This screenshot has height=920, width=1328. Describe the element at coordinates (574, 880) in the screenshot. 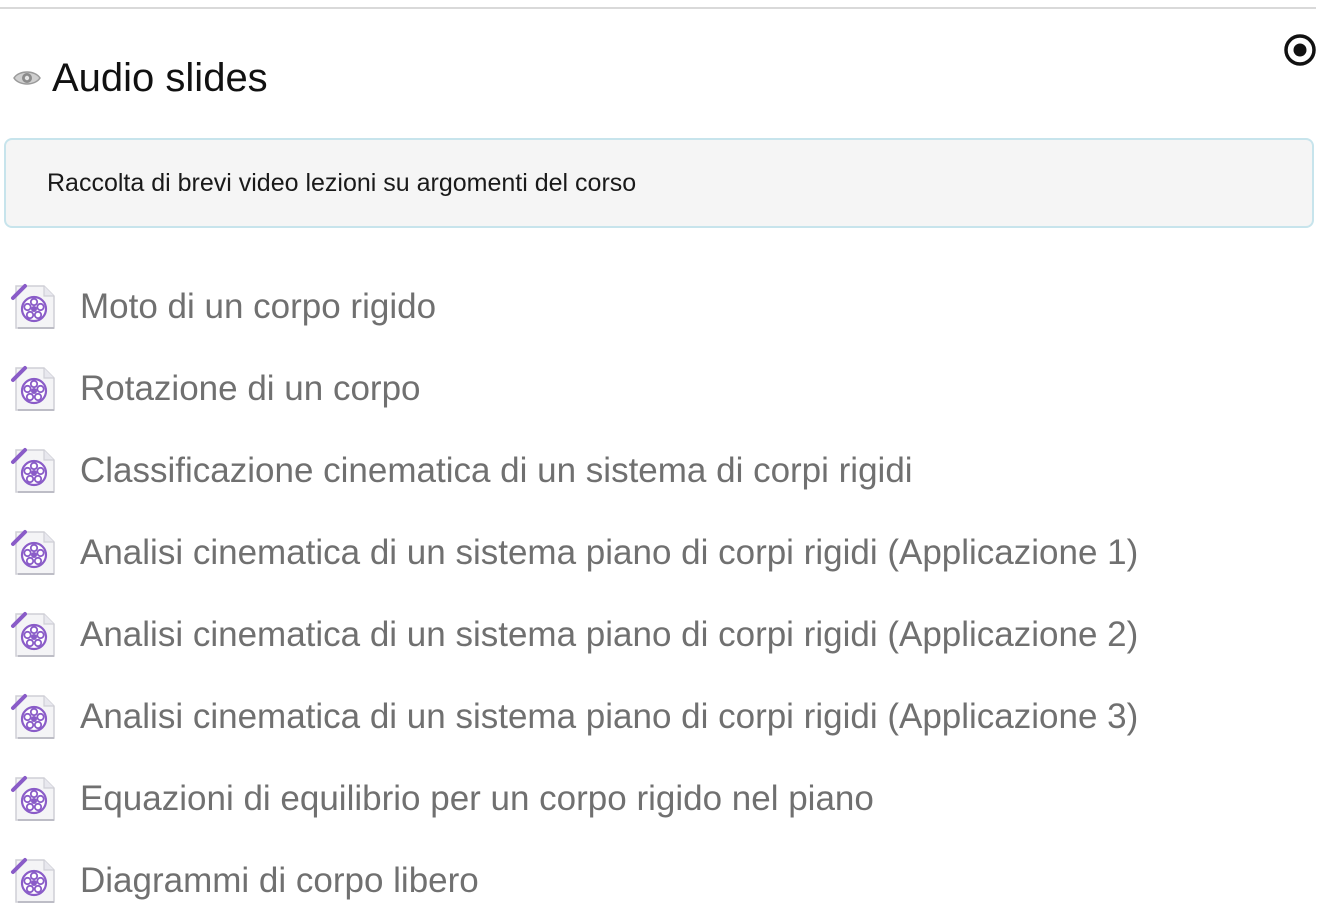

I see `activity-link: Diagrammi di corpo libero` at that location.